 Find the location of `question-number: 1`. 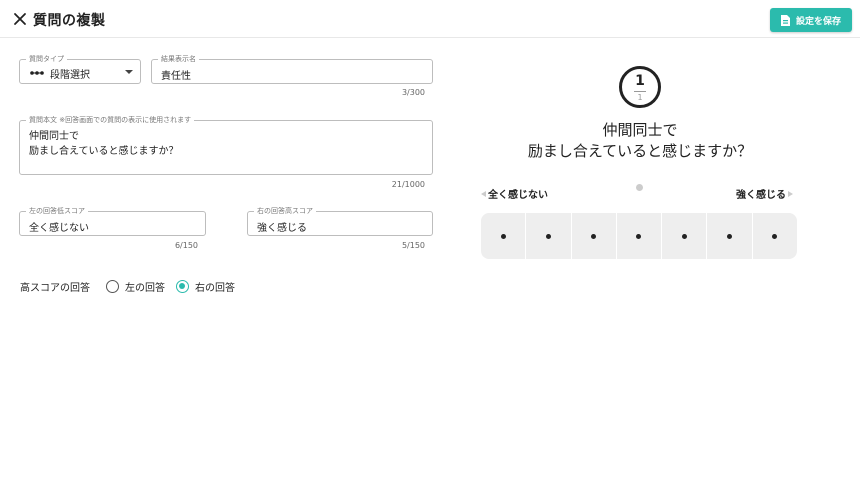

question-number: 1 is located at coordinates (640, 81).